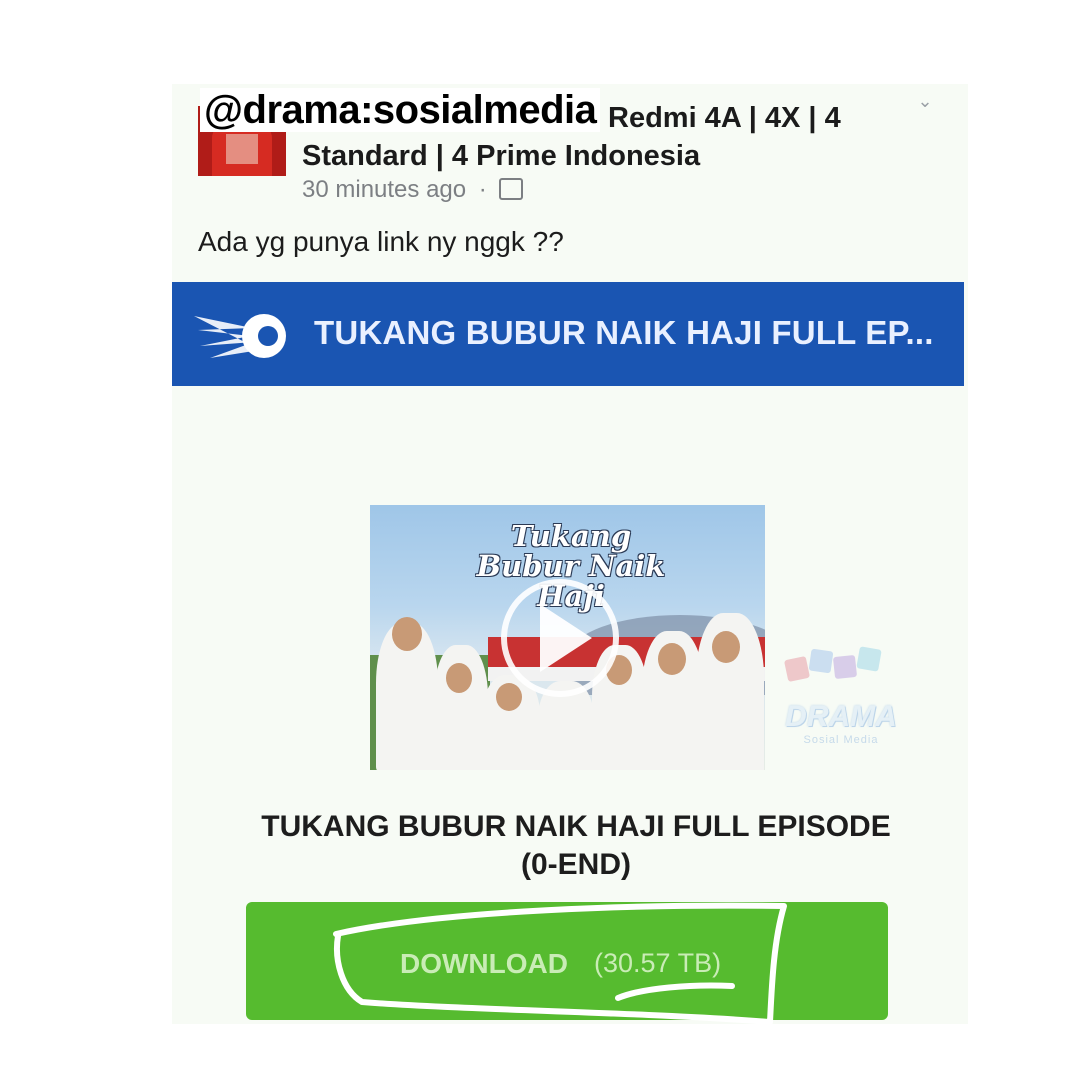 The height and width of the screenshot is (1080, 1080). What do you see at coordinates (384, 189) in the screenshot?
I see `post-time: 30 minutes ago` at bounding box center [384, 189].